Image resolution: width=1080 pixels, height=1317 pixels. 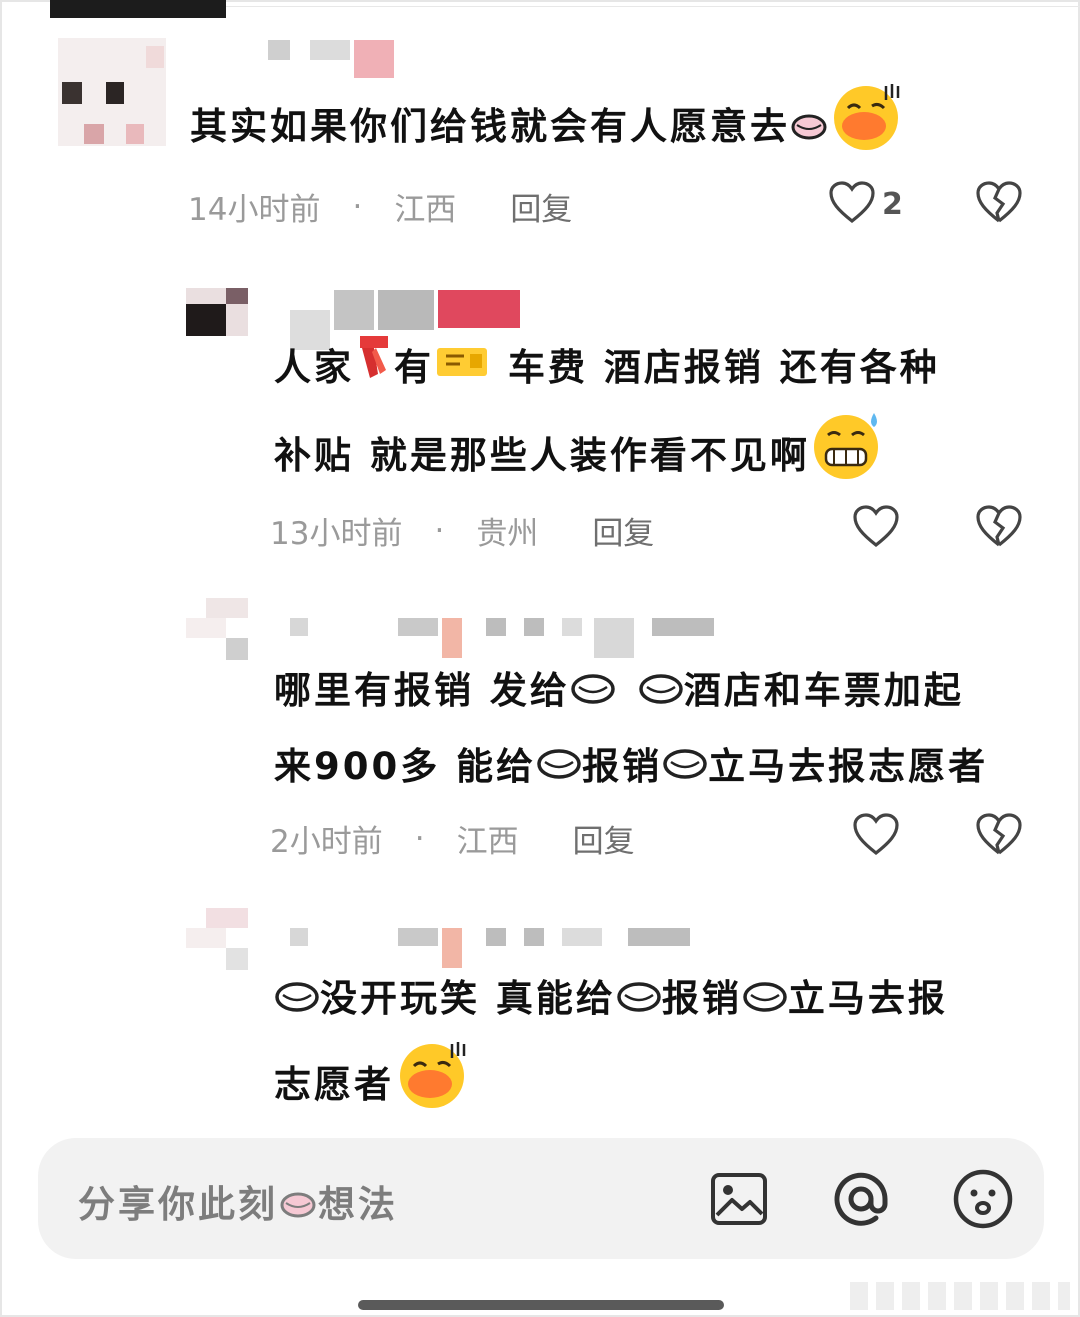 What do you see at coordinates (217, 939) in the screenshot?
I see `avatar` at bounding box center [217, 939].